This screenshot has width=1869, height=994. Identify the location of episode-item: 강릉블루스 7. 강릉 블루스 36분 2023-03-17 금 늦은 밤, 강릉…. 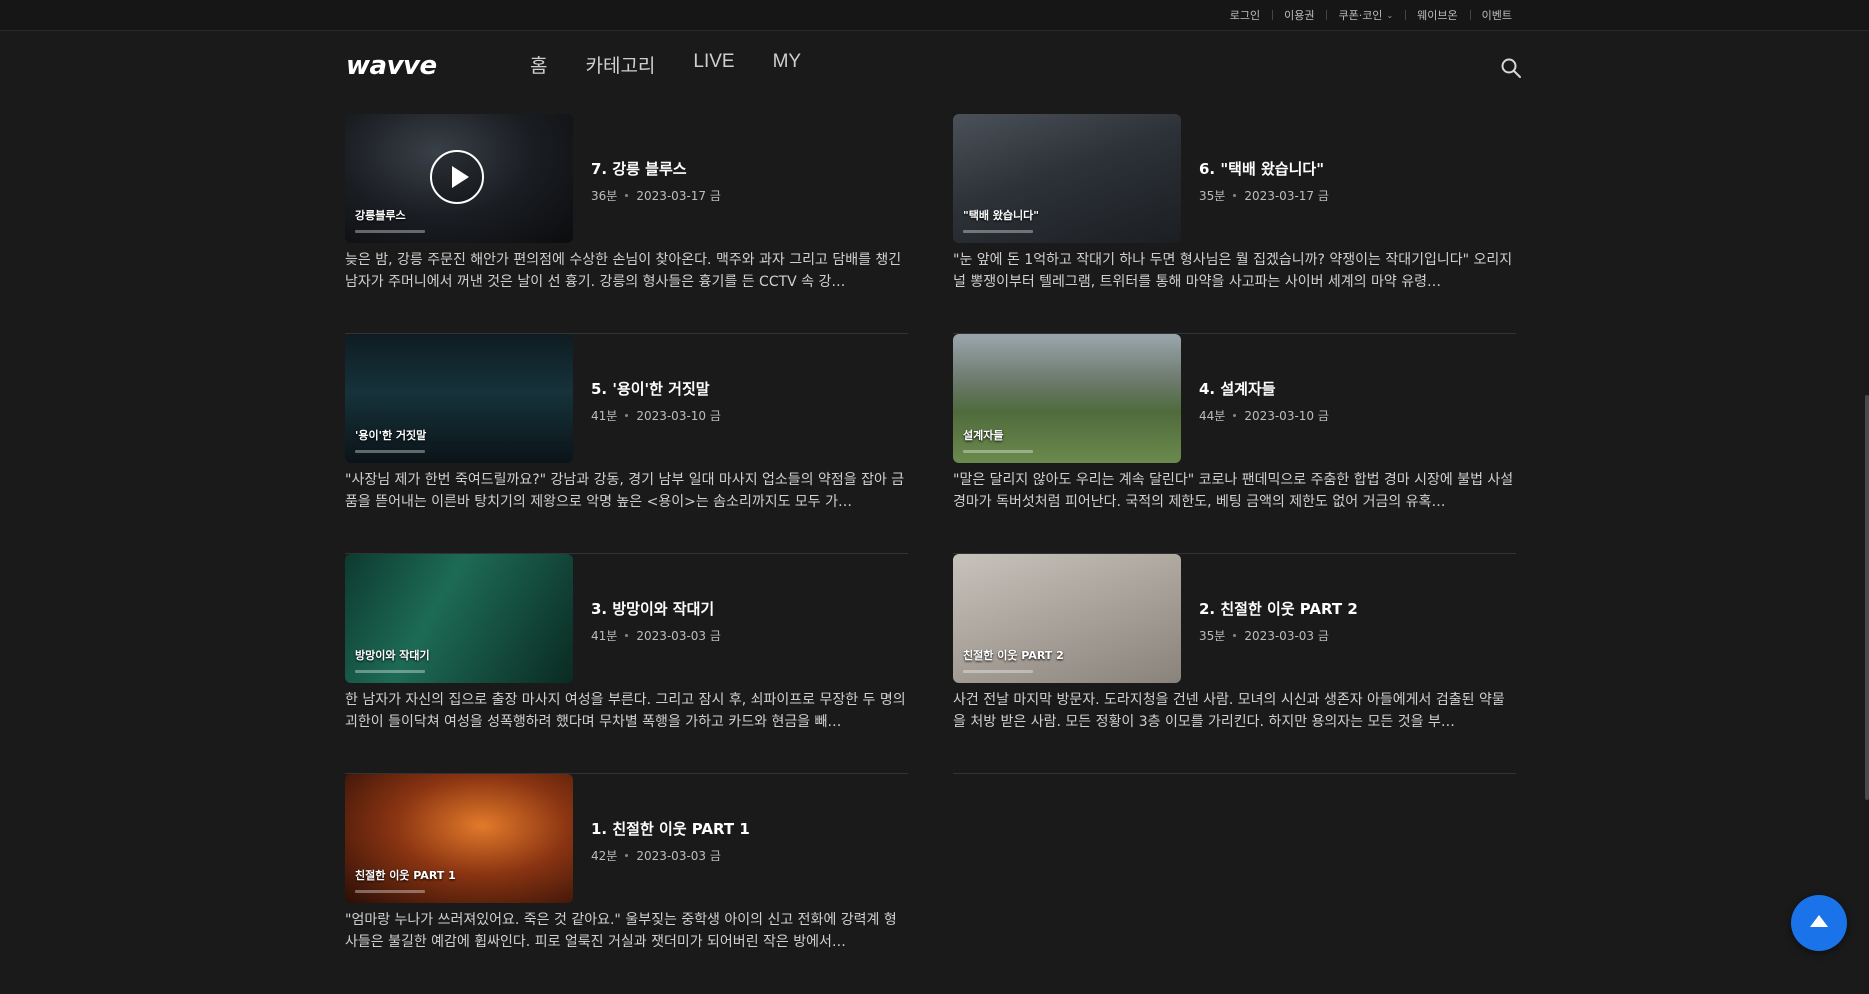
(626, 224).